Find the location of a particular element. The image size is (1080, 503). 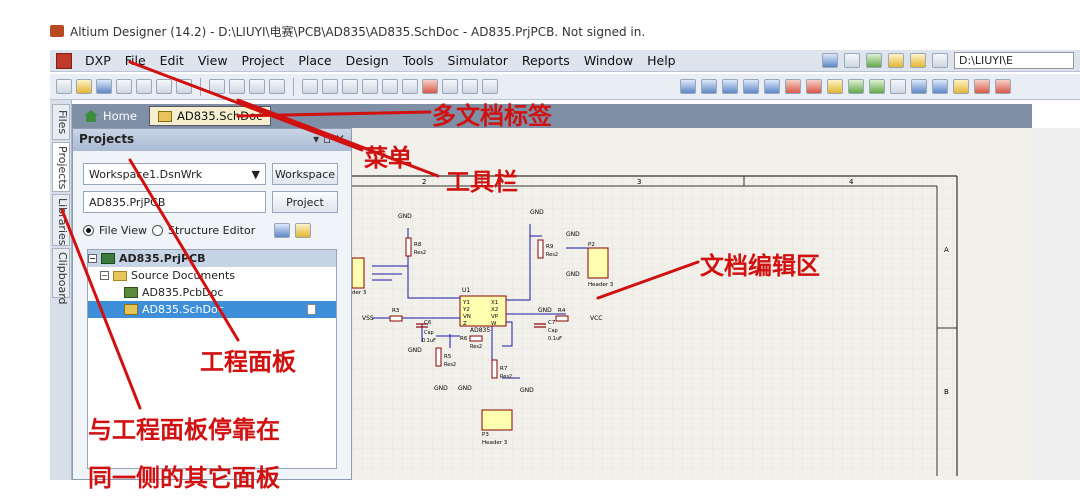

menu-design: Design is located at coordinates (367, 60).